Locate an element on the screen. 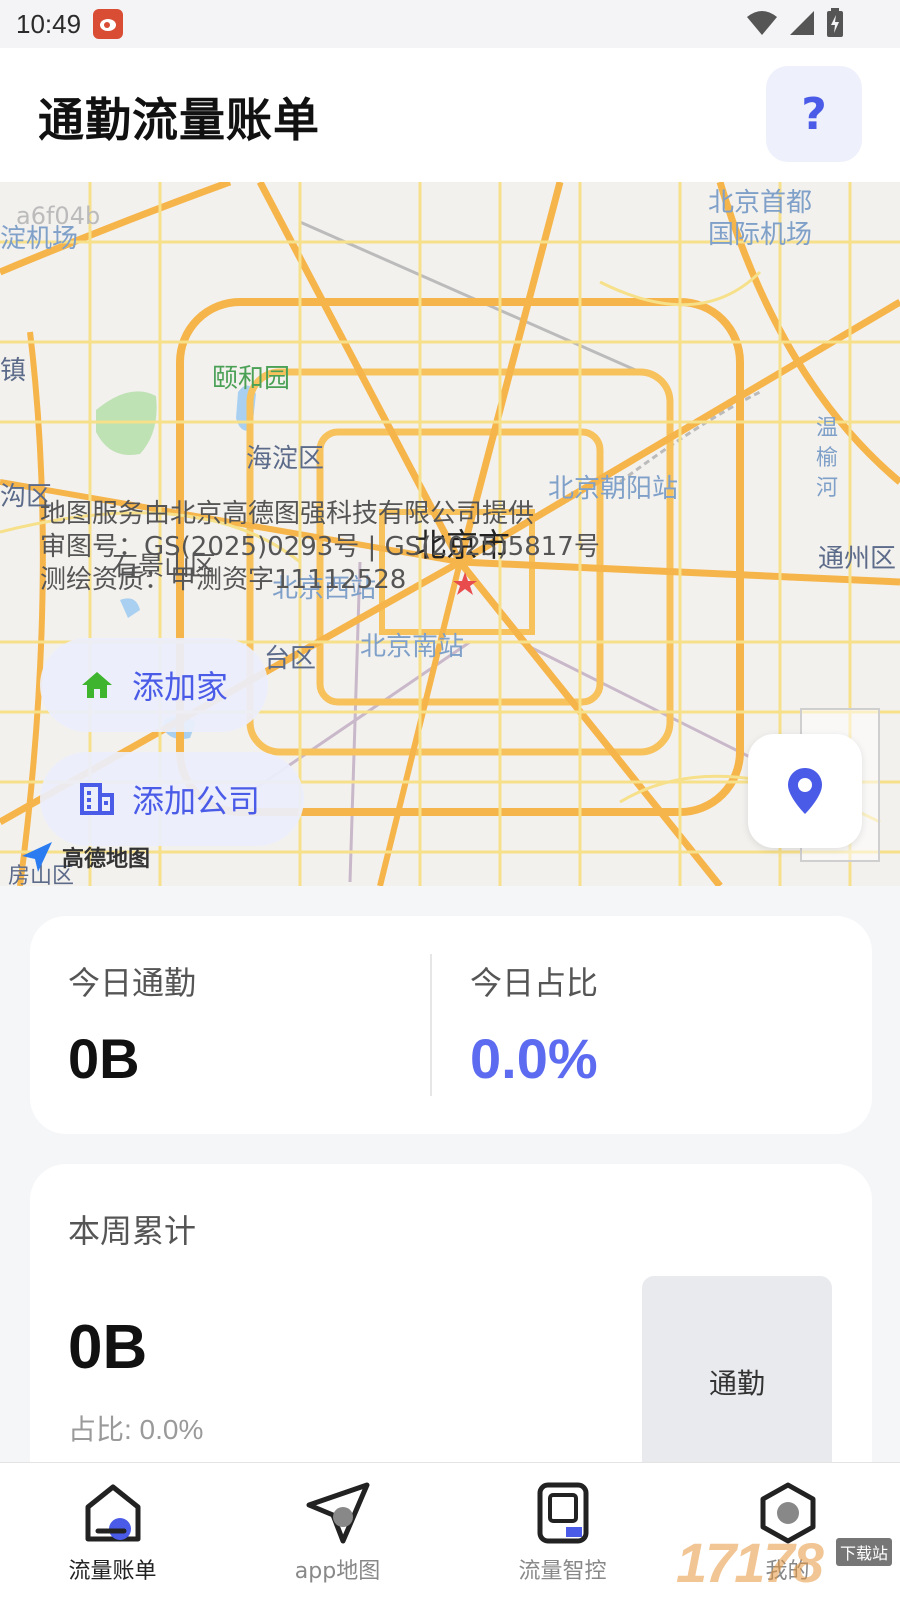 The height and width of the screenshot is (1600, 900). add-home-button: 添加家 is located at coordinates (154, 685).